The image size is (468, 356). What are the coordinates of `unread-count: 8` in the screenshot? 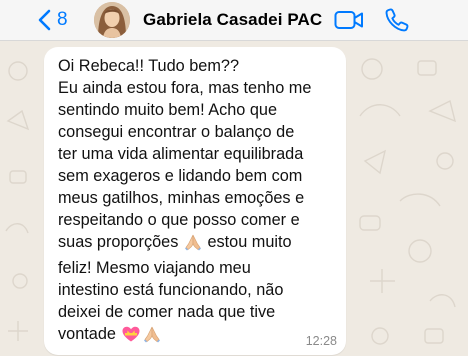 It's located at (62, 19).